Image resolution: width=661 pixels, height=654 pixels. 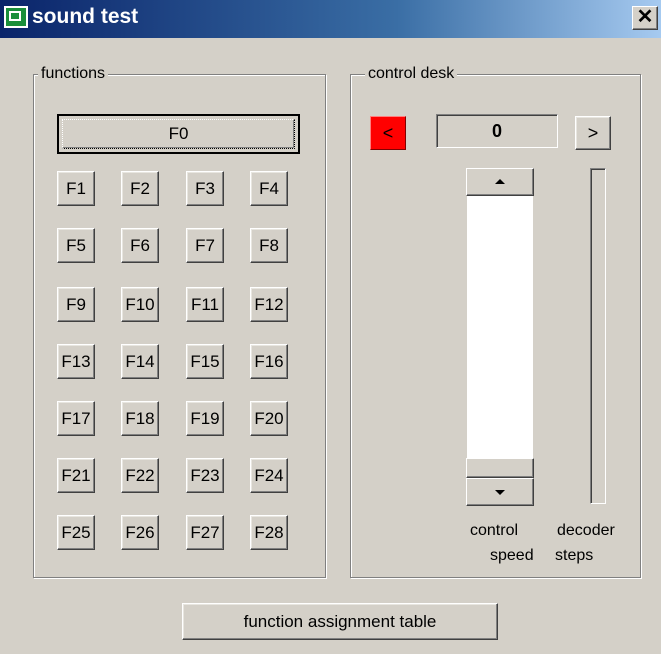 I want to click on scroll-down-button, so click(x=500, y=492).